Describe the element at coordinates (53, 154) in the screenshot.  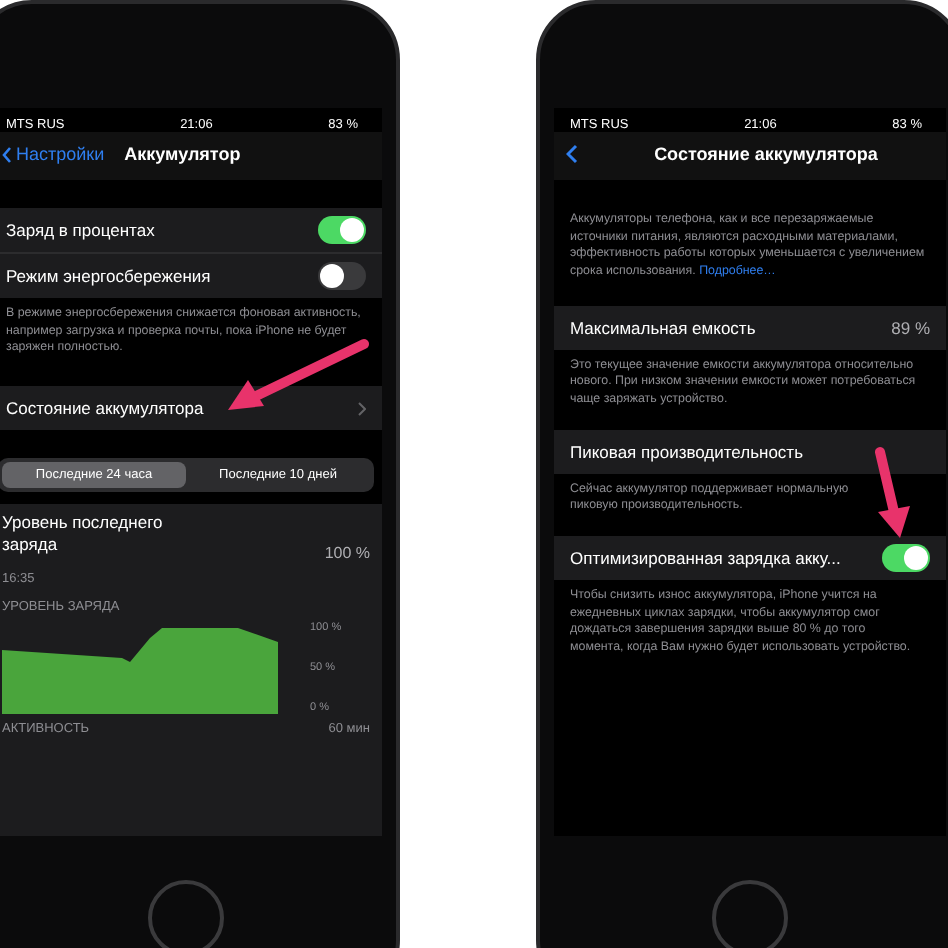
I see `back-link: Настройки` at that location.